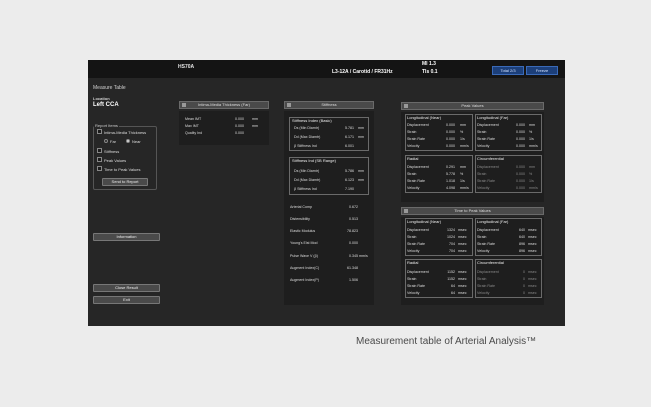 This screenshot has width=651, height=407. Describe the element at coordinates (194, 133) in the screenshot. I see `imt-row-label: Quality Ind` at that location.